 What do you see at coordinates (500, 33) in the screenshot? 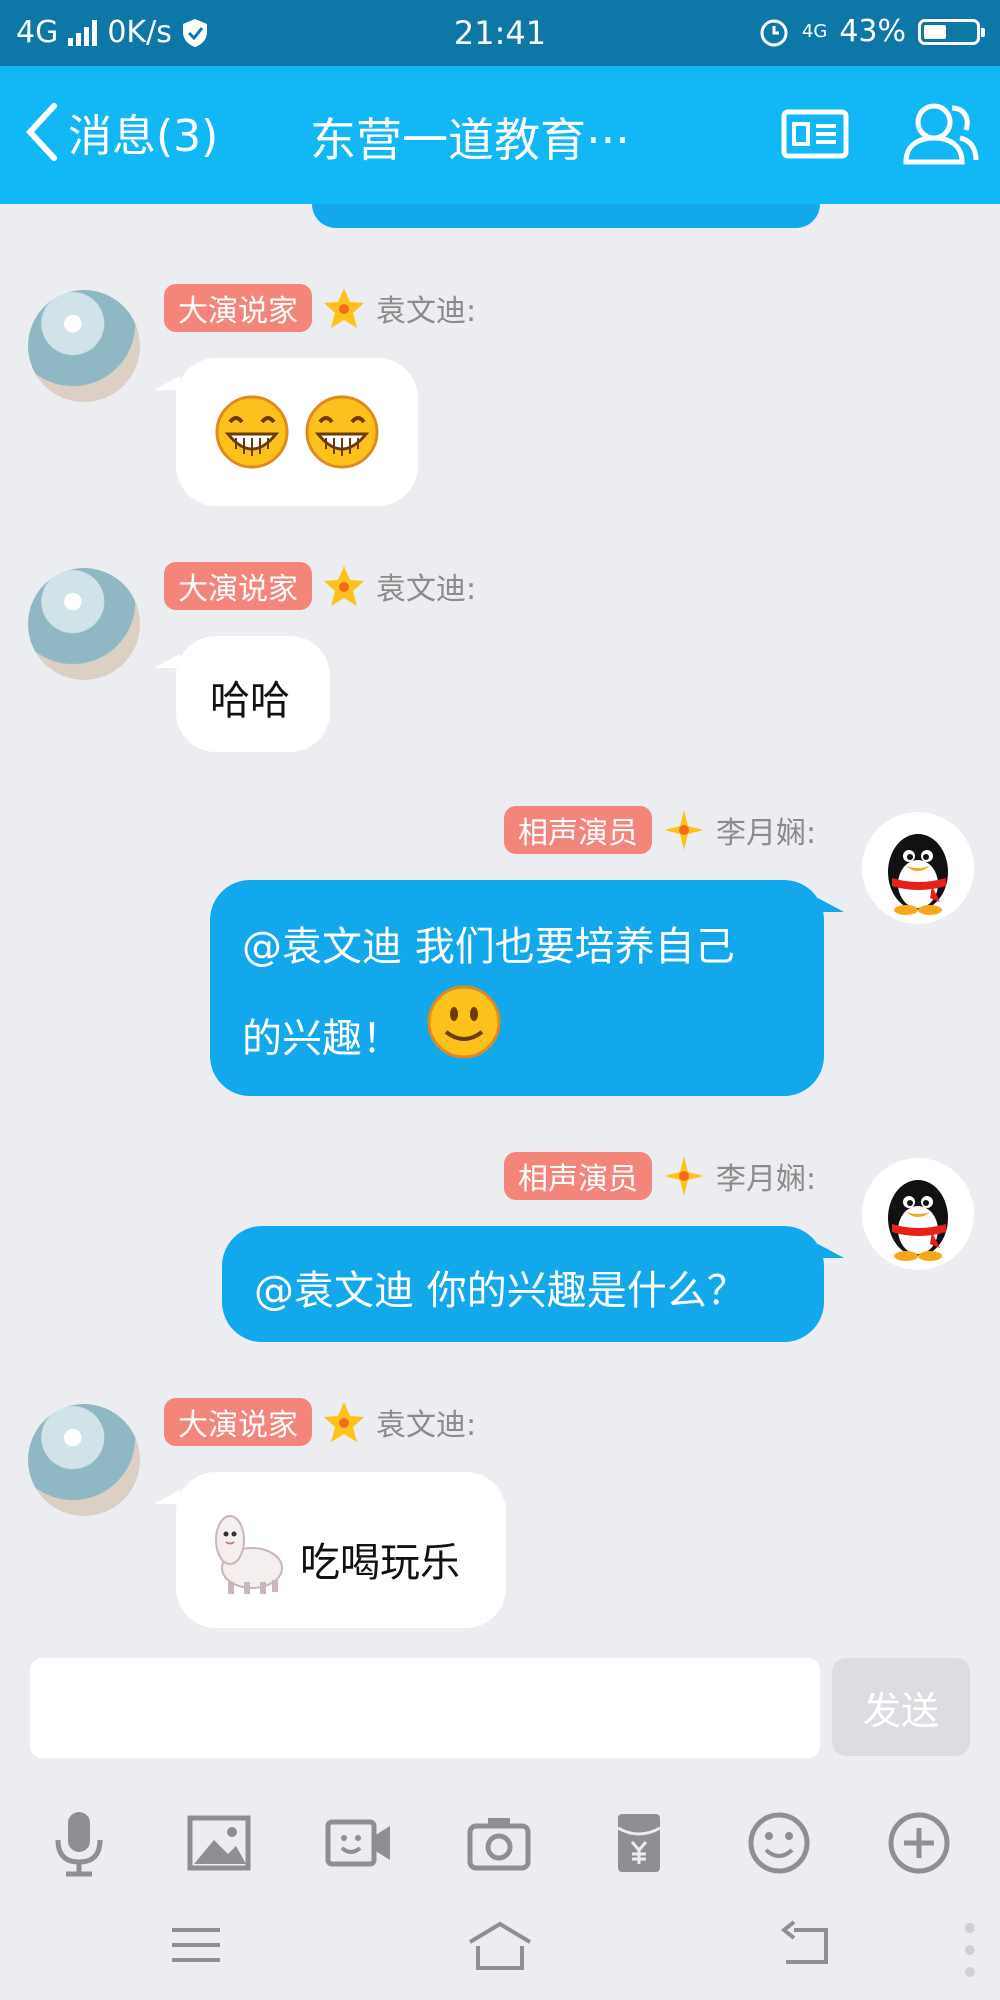
I see `status-bar: 4G 0K/s 21:41 4G 43%` at bounding box center [500, 33].